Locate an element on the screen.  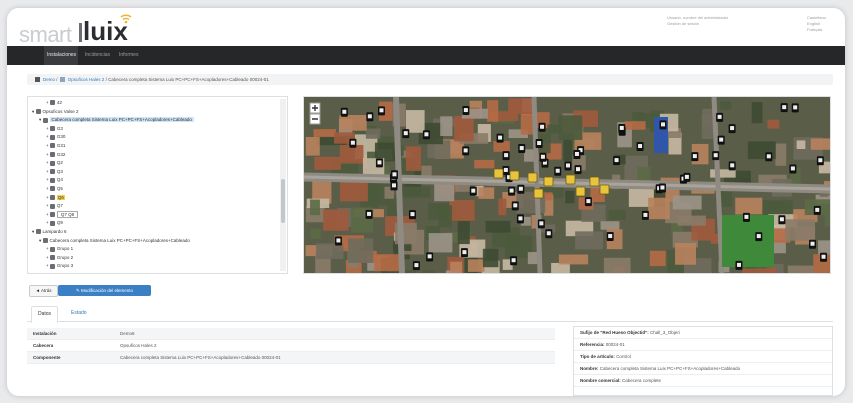
tree-item: + Q3 is located at coordinates (54, 172).